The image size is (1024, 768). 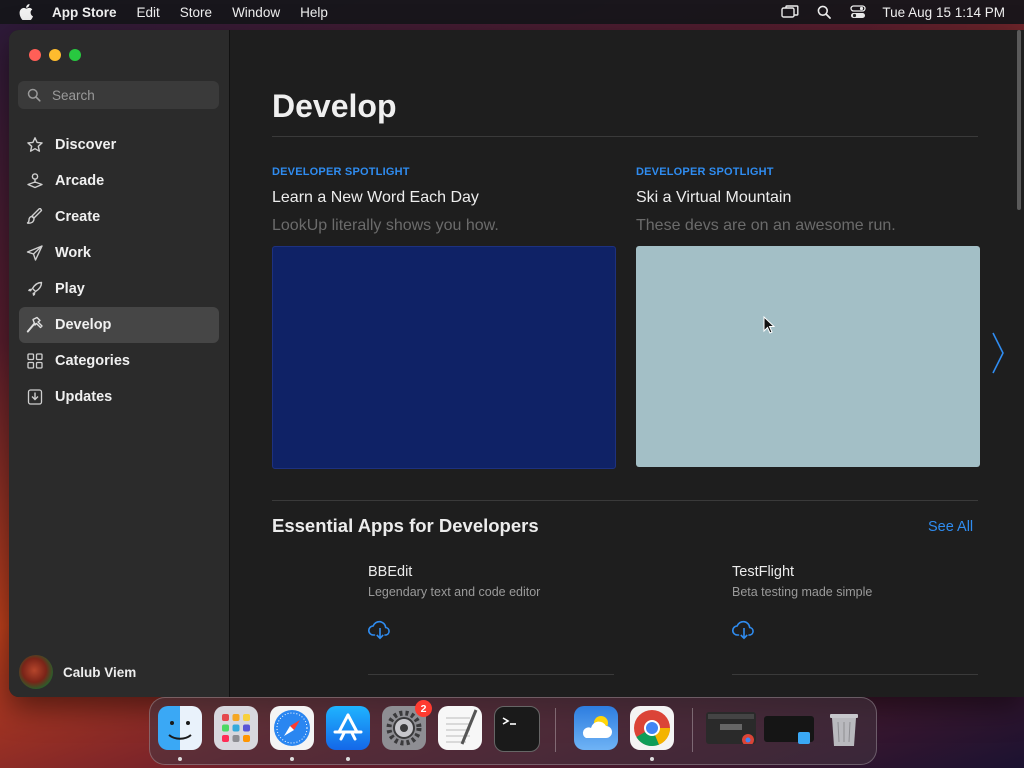 I want to click on sidebar-item-updates: Updates, so click(x=119, y=397).